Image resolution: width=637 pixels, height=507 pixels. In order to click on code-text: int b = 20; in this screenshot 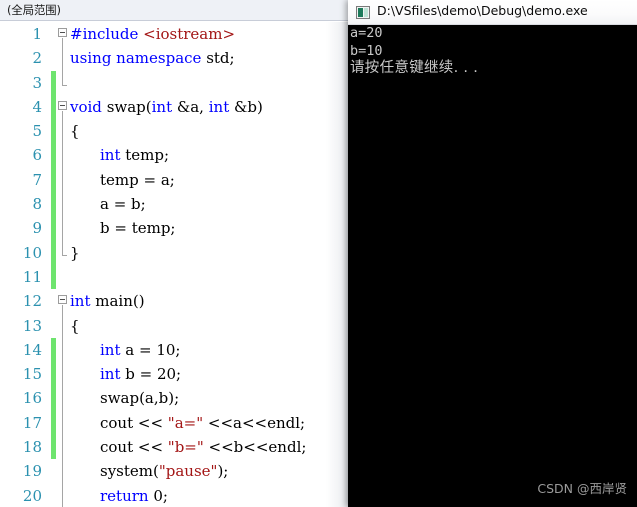, I will do `click(140, 374)`.